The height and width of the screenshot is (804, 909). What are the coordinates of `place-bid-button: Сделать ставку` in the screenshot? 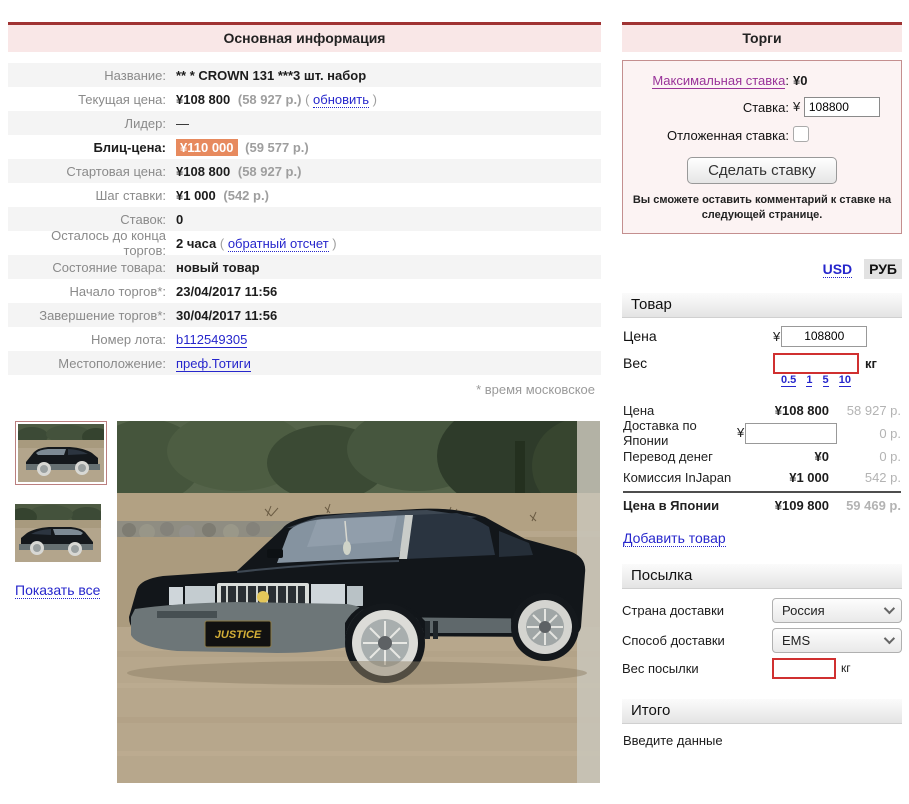 It's located at (762, 170).